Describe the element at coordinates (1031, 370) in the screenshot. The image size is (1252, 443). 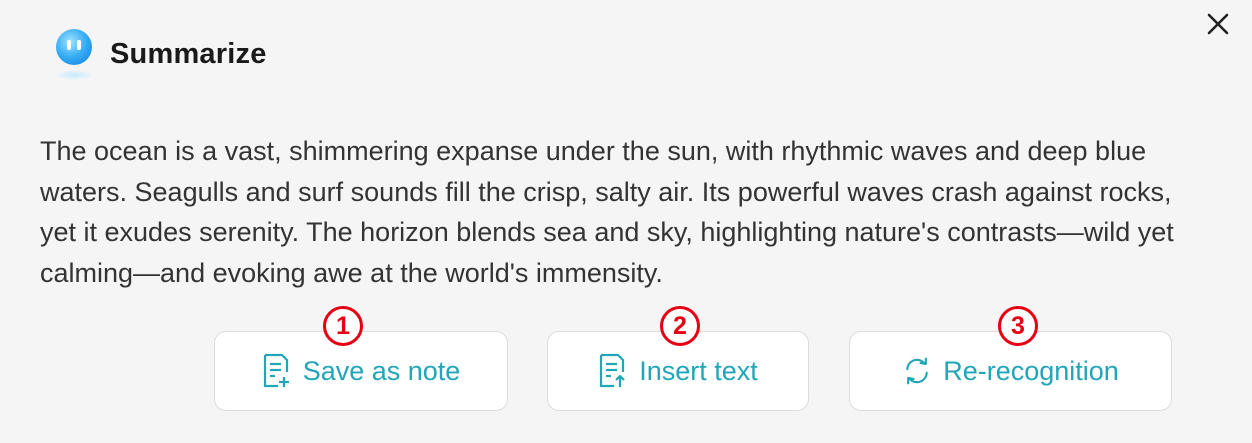
I see `re-recognition-label: Re-recognition` at that location.